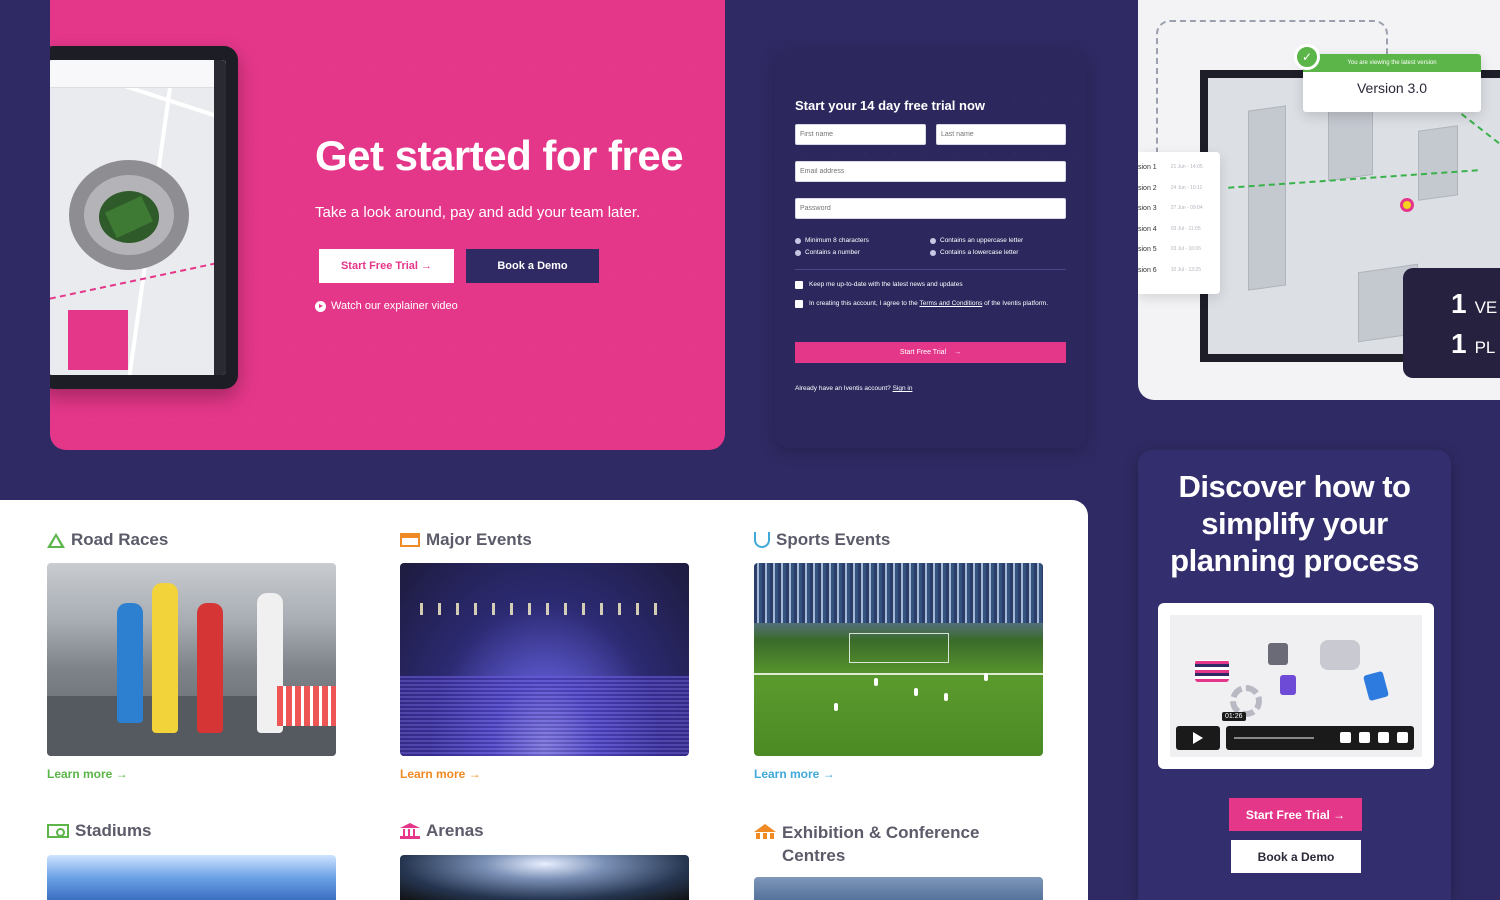  What do you see at coordinates (1179, 277) in the screenshot?
I see `version-list-item: sion 6 10 Jul - 13:25` at bounding box center [1179, 277].